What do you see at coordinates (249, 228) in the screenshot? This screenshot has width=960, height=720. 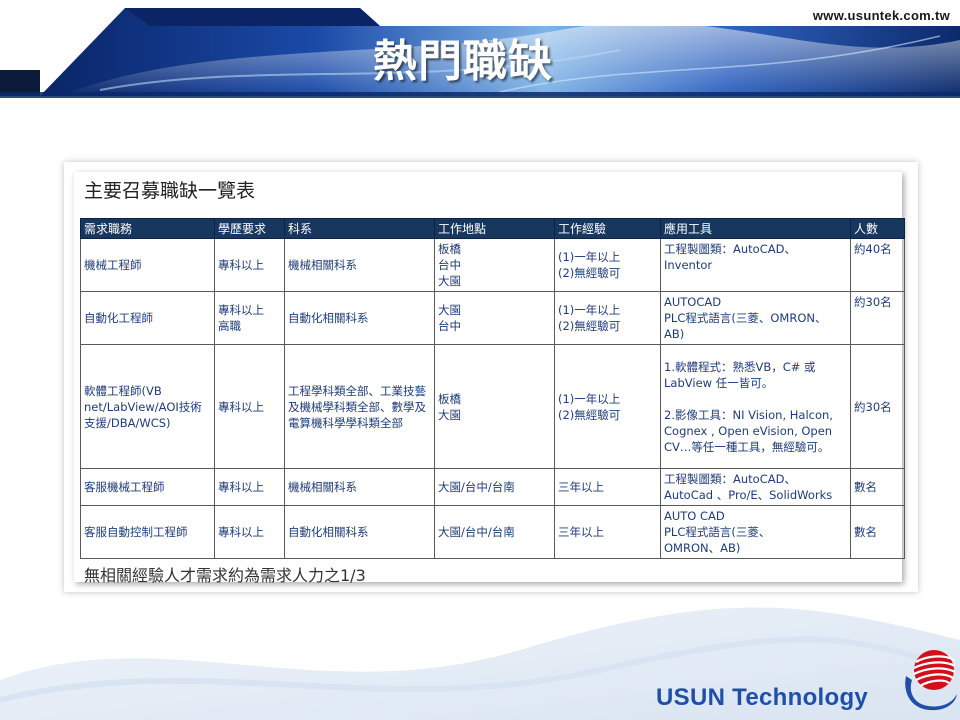 I see `column-header: 學歷要求` at bounding box center [249, 228].